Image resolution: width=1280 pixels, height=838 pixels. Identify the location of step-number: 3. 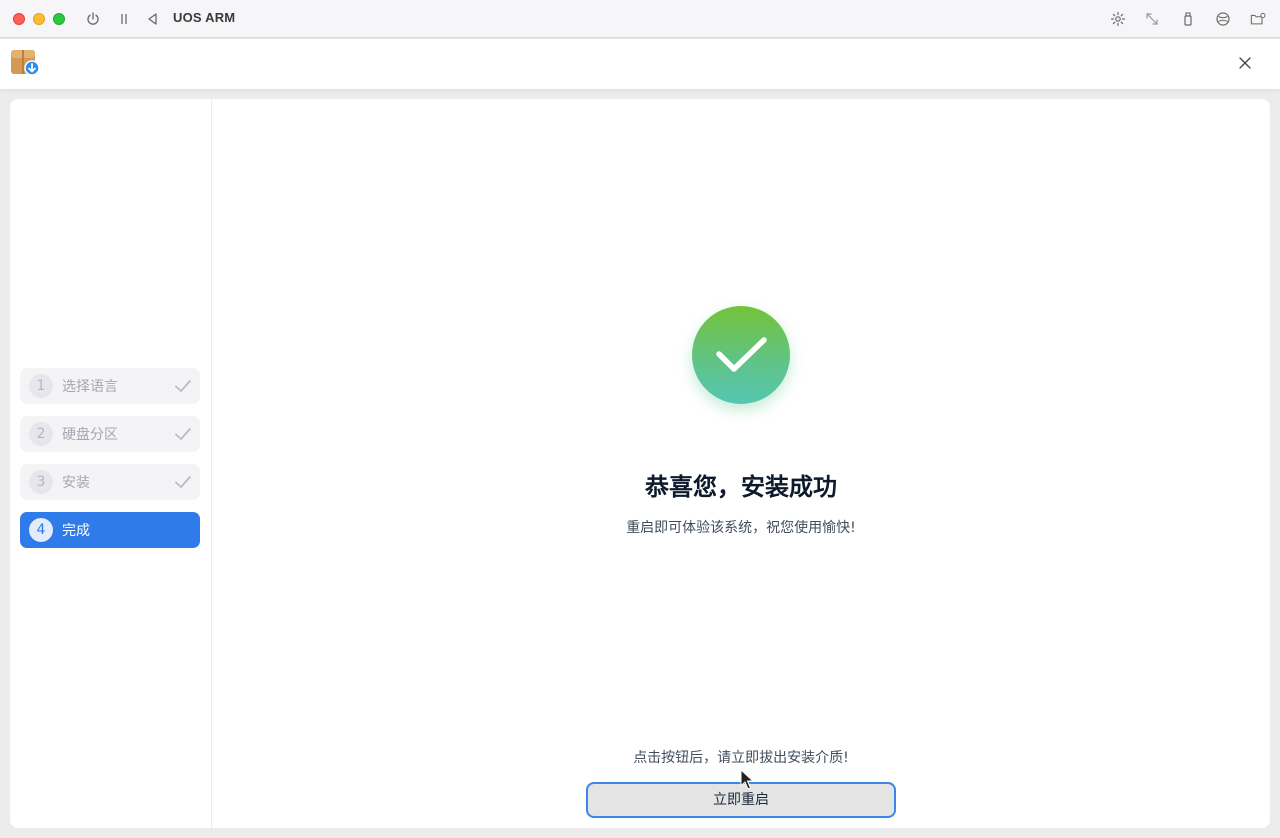
(41, 482).